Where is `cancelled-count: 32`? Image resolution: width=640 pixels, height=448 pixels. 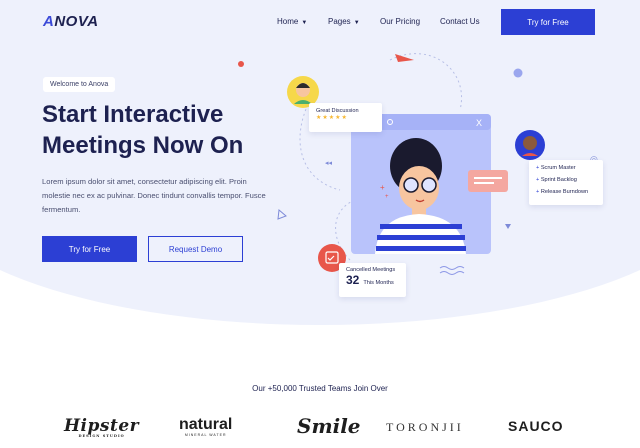 cancelled-count: 32 is located at coordinates (353, 280).